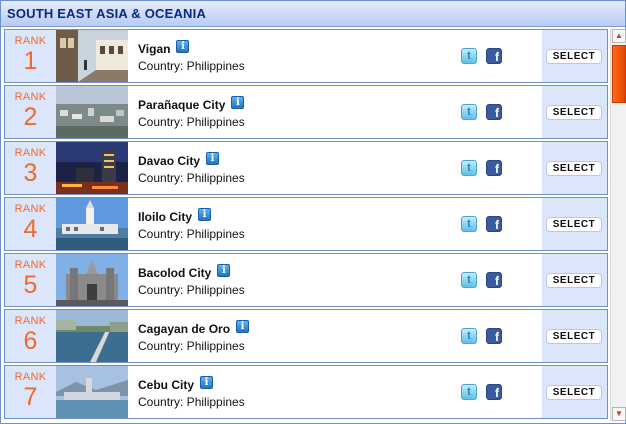  Describe the element at coordinates (30, 285) in the screenshot. I see `rank-number: 5` at that location.